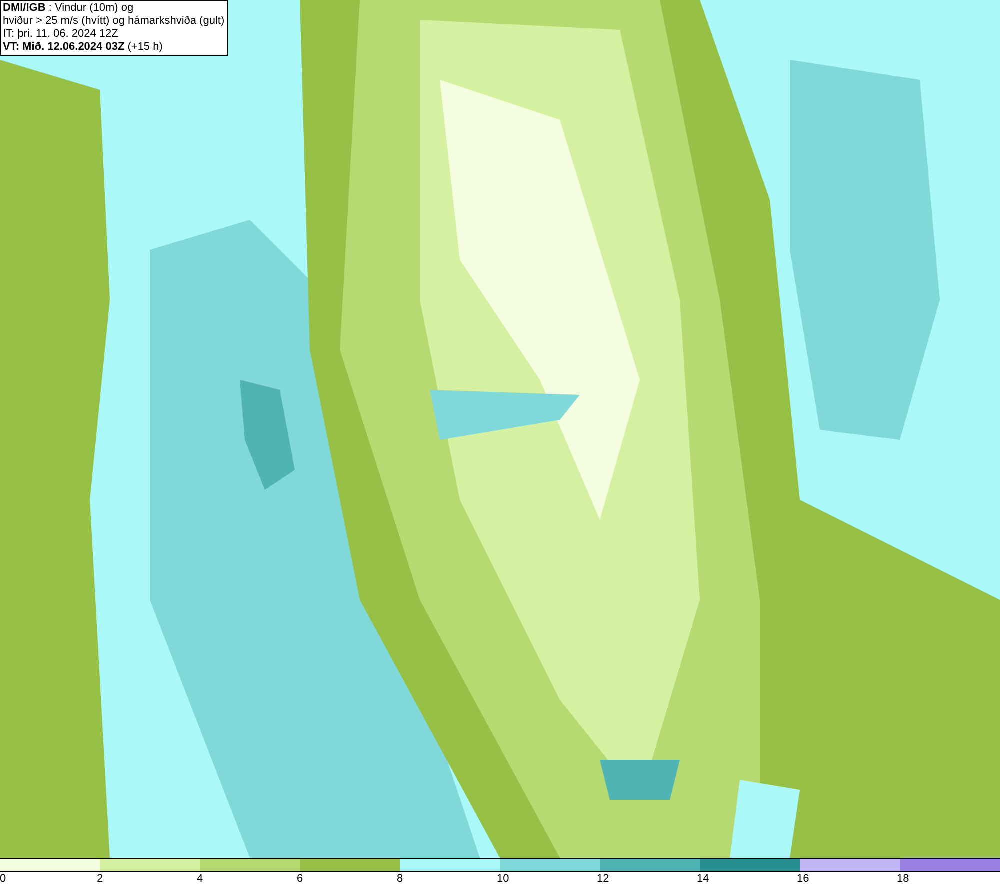  Describe the element at coordinates (100, 879) in the screenshot. I see `legend-label: 2` at that location.